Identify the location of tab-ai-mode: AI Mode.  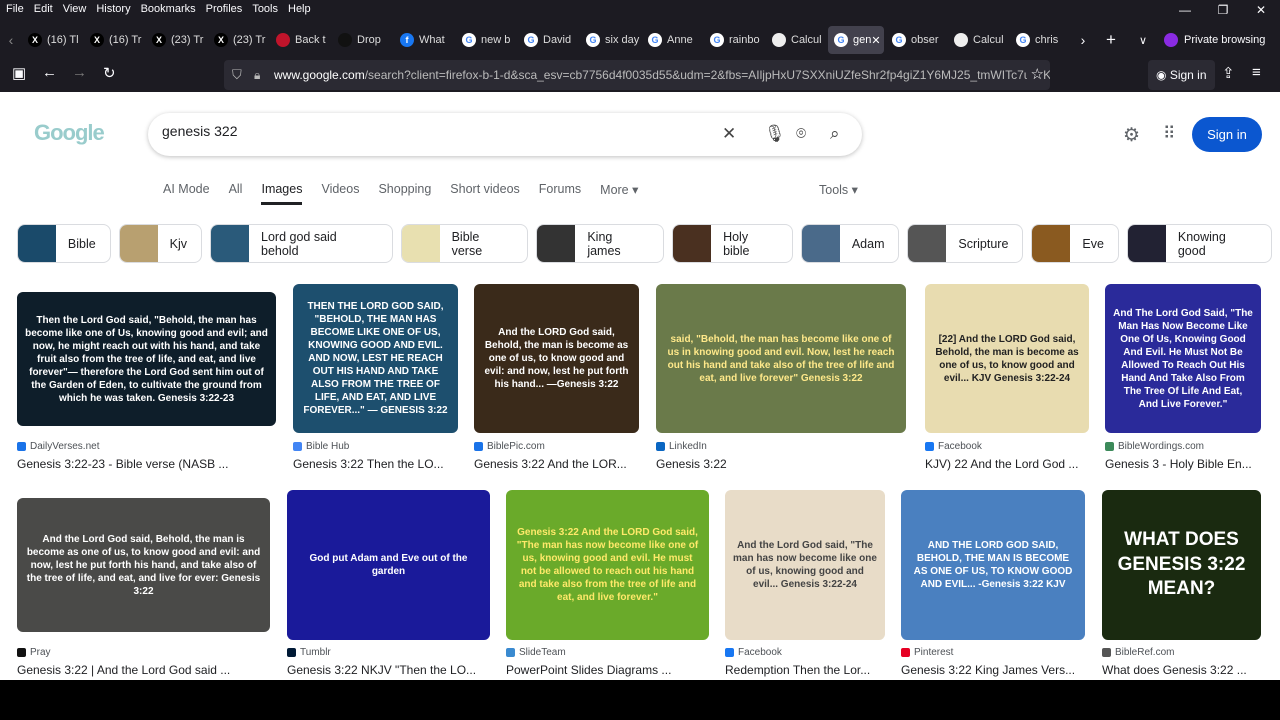
(186, 193).